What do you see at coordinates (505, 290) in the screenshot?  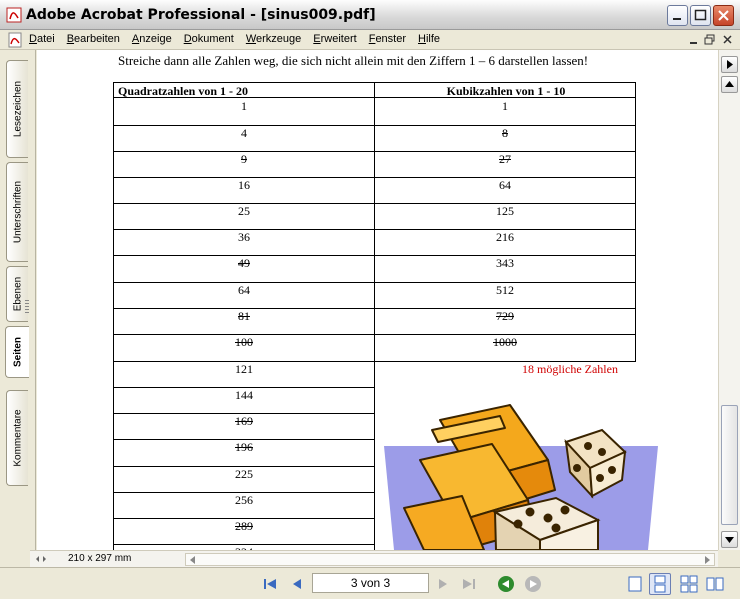 I see `cube-number-cell: 512` at bounding box center [505, 290].